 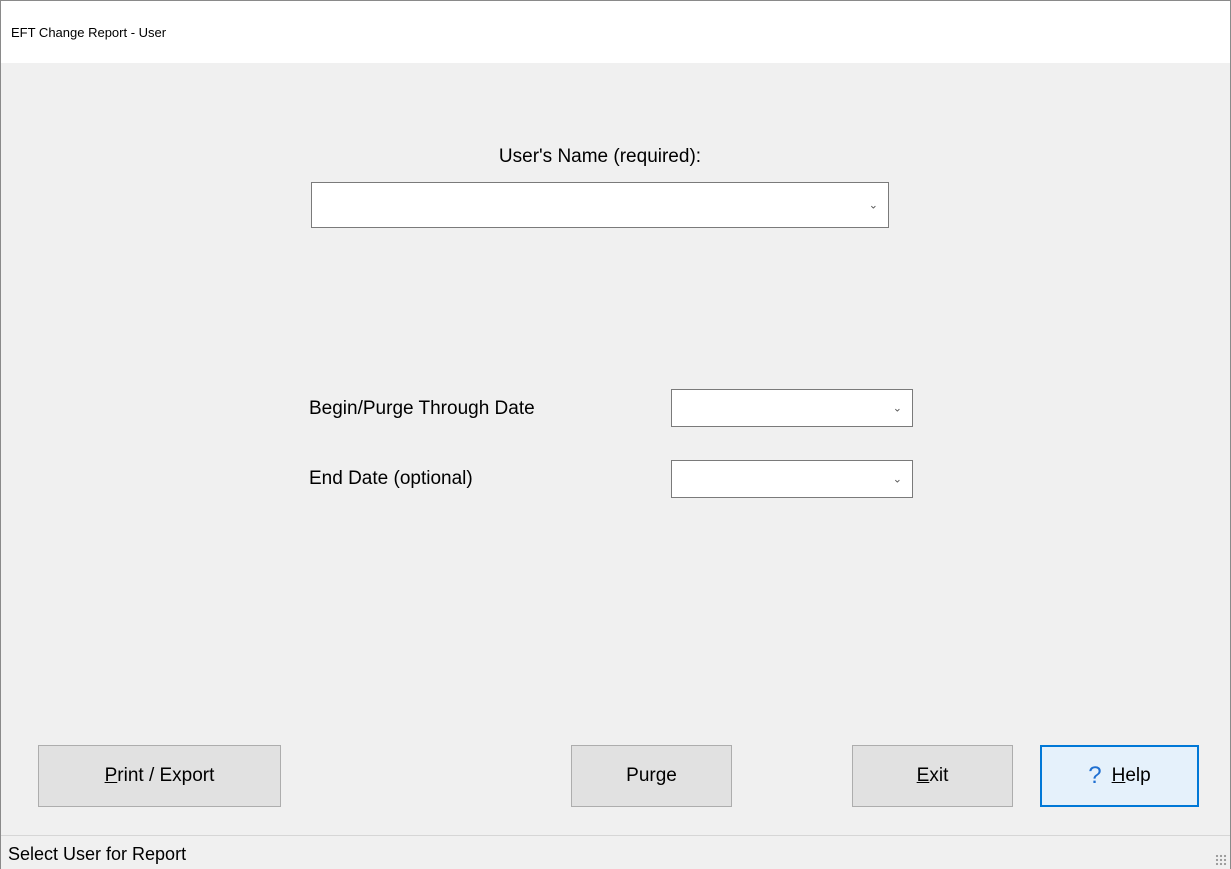 What do you see at coordinates (600, 156) in the screenshot?
I see `user-name-label: User's Name (required):` at bounding box center [600, 156].